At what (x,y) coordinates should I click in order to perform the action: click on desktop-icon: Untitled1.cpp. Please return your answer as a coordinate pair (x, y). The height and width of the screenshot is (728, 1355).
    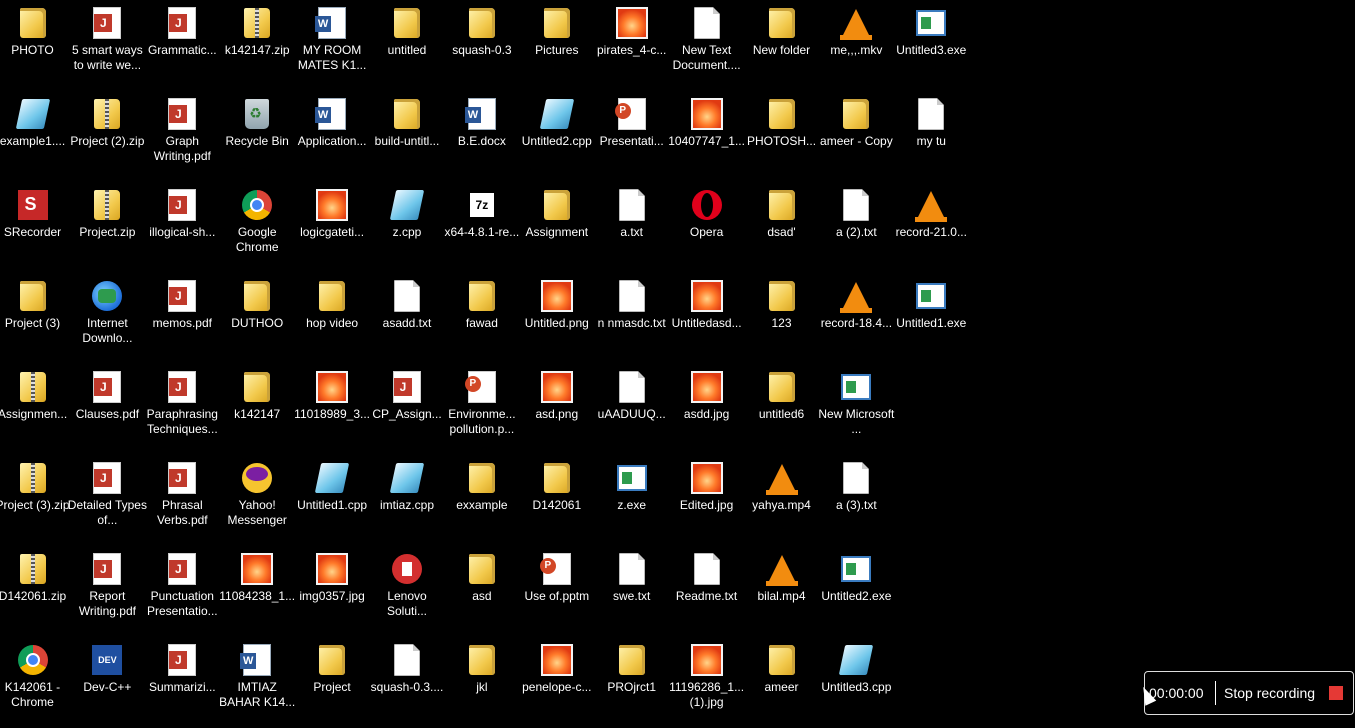
    Looking at the image, I should click on (332, 500).